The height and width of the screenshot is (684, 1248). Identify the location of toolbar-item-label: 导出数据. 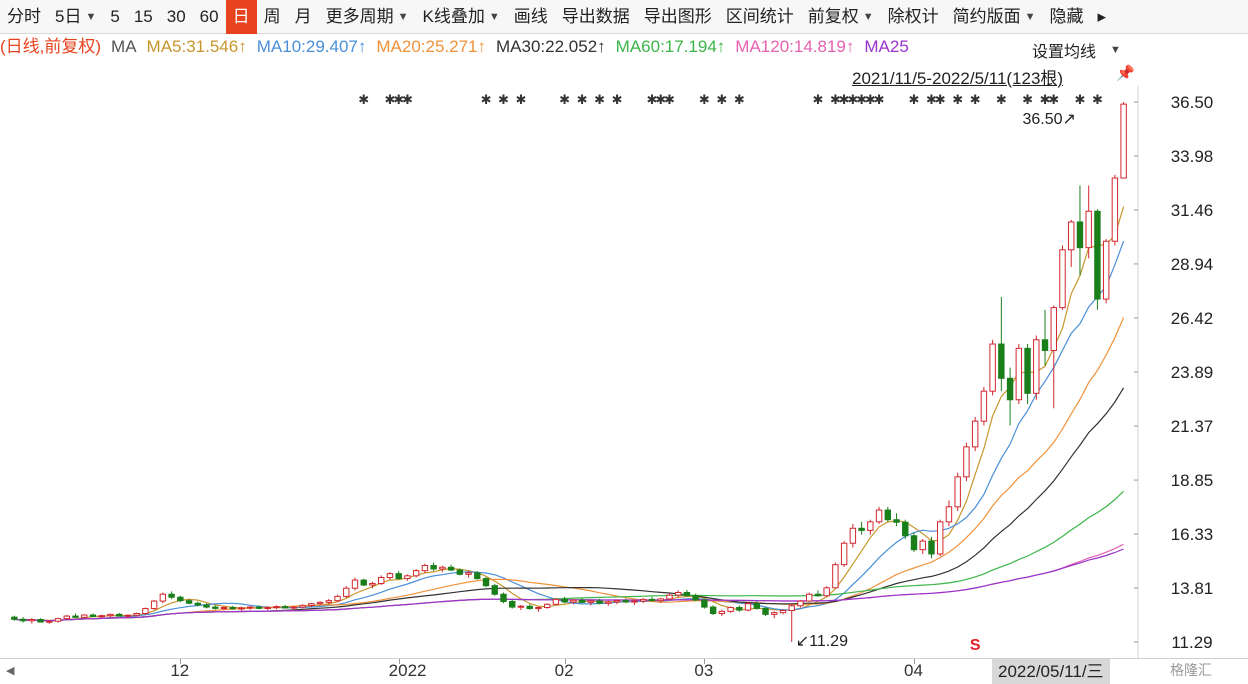
(595, 16).